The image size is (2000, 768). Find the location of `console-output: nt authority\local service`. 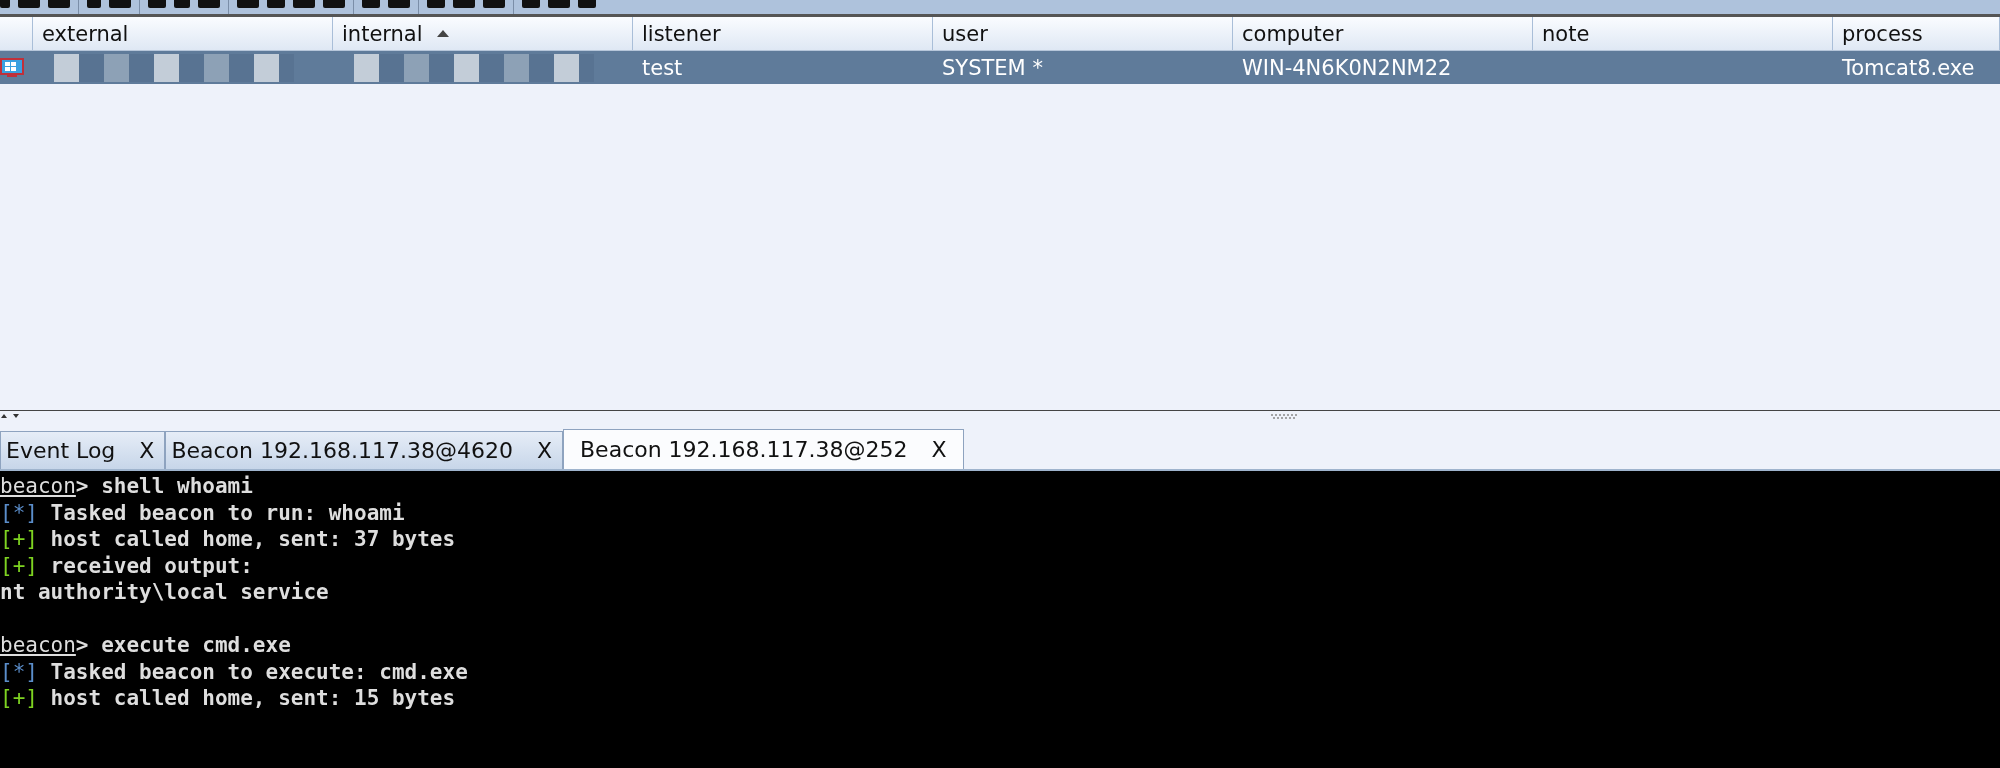

console-output: nt authority\local service is located at coordinates (165, 592).